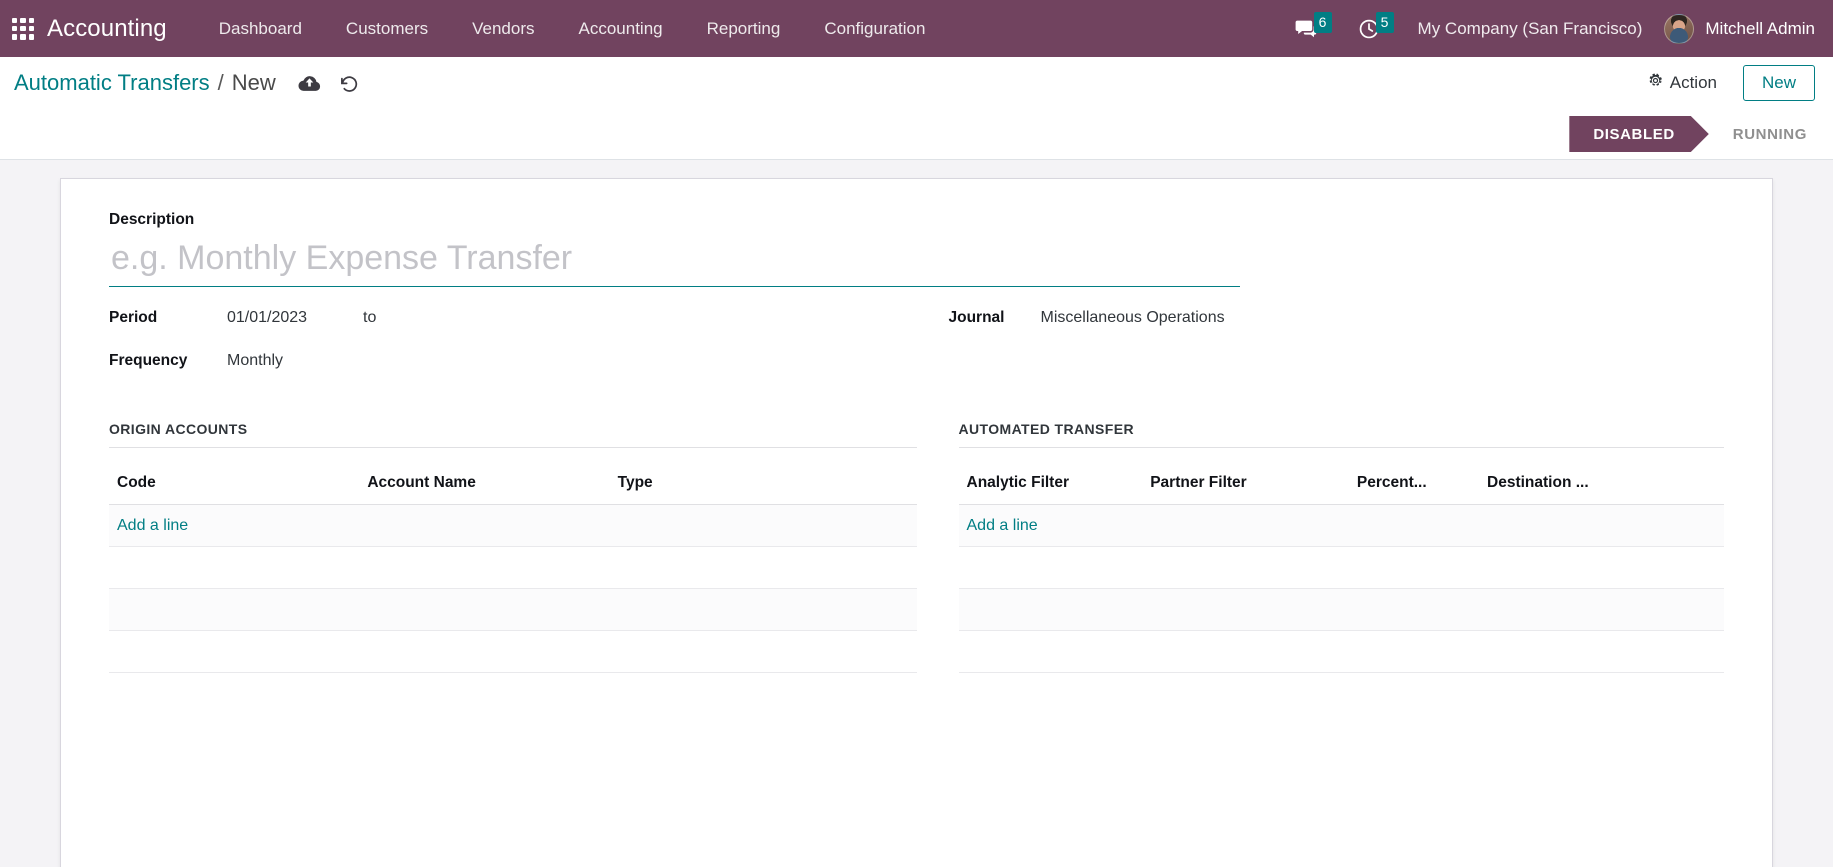 Image resolution: width=1833 pixels, height=867 pixels. Describe the element at coordinates (1050, 476) in the screenshot. I see `column-header-analytic-filter: Analytic Filter` at that location.